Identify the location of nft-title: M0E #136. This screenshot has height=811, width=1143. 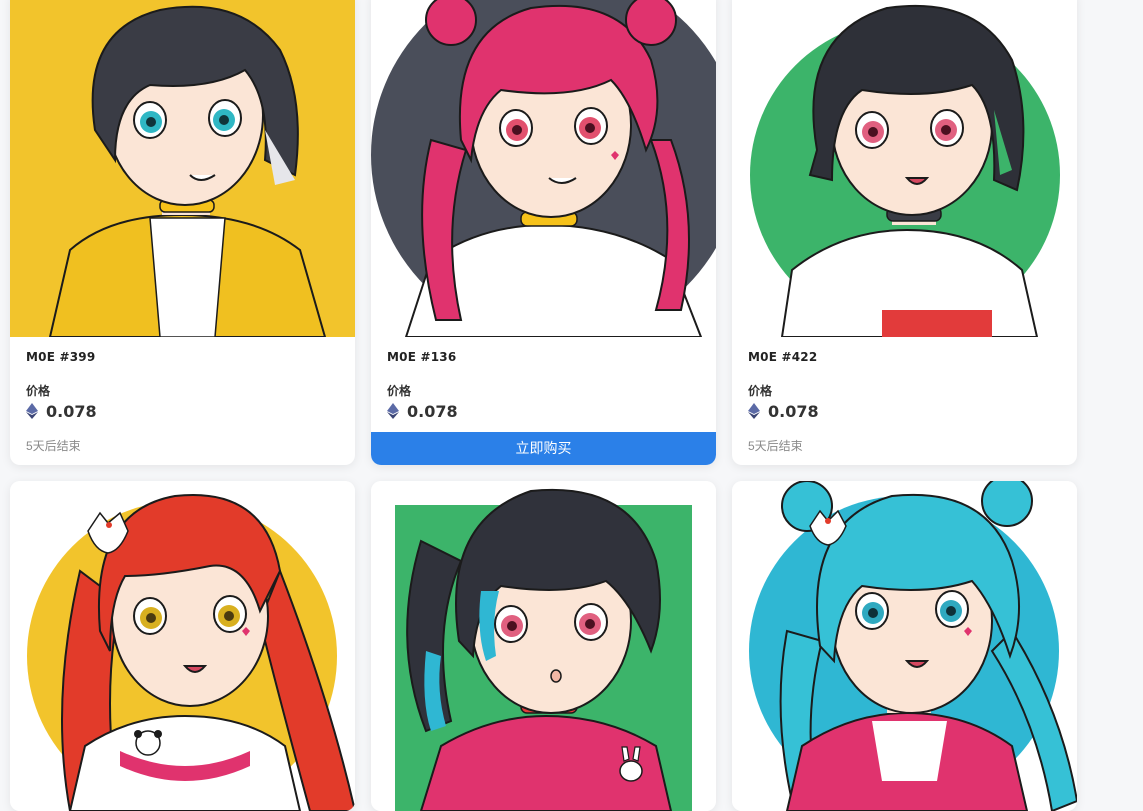
(422, 357).